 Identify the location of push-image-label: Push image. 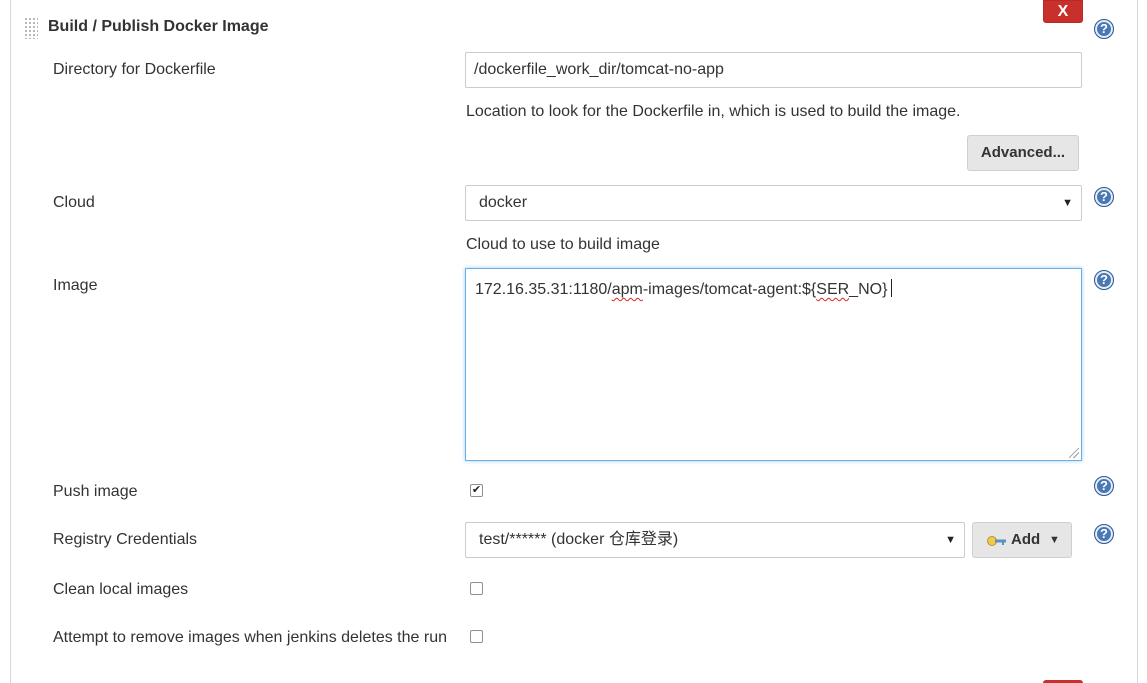
(95, 491).